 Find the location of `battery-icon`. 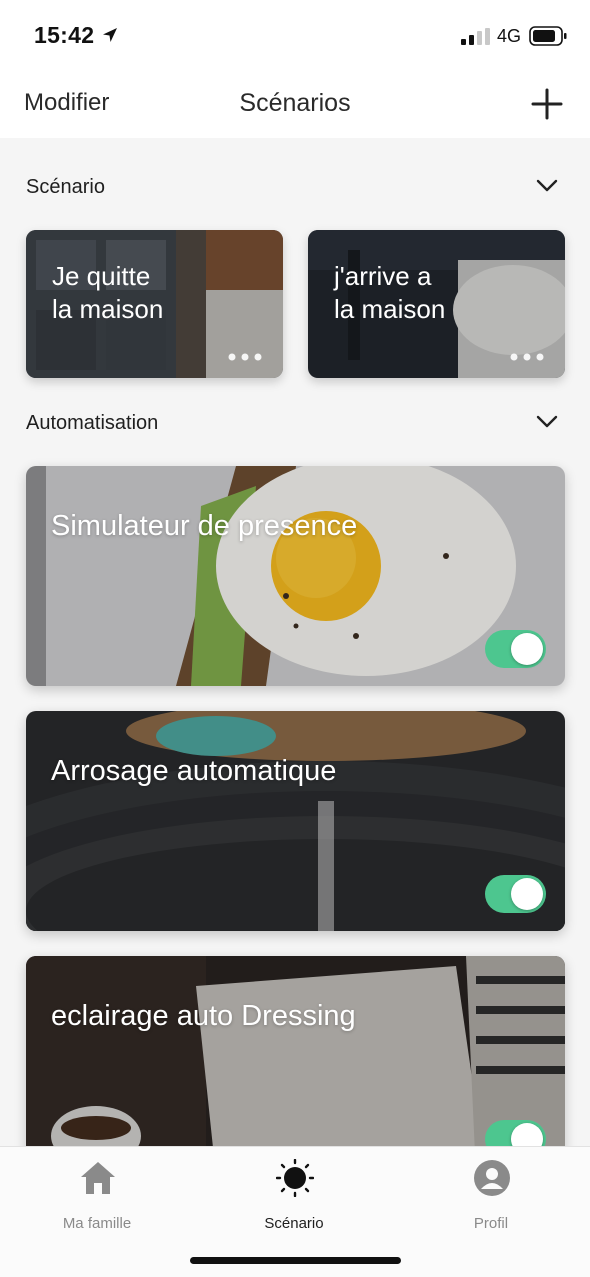

battery-icon is located at coordinates (548, 36).